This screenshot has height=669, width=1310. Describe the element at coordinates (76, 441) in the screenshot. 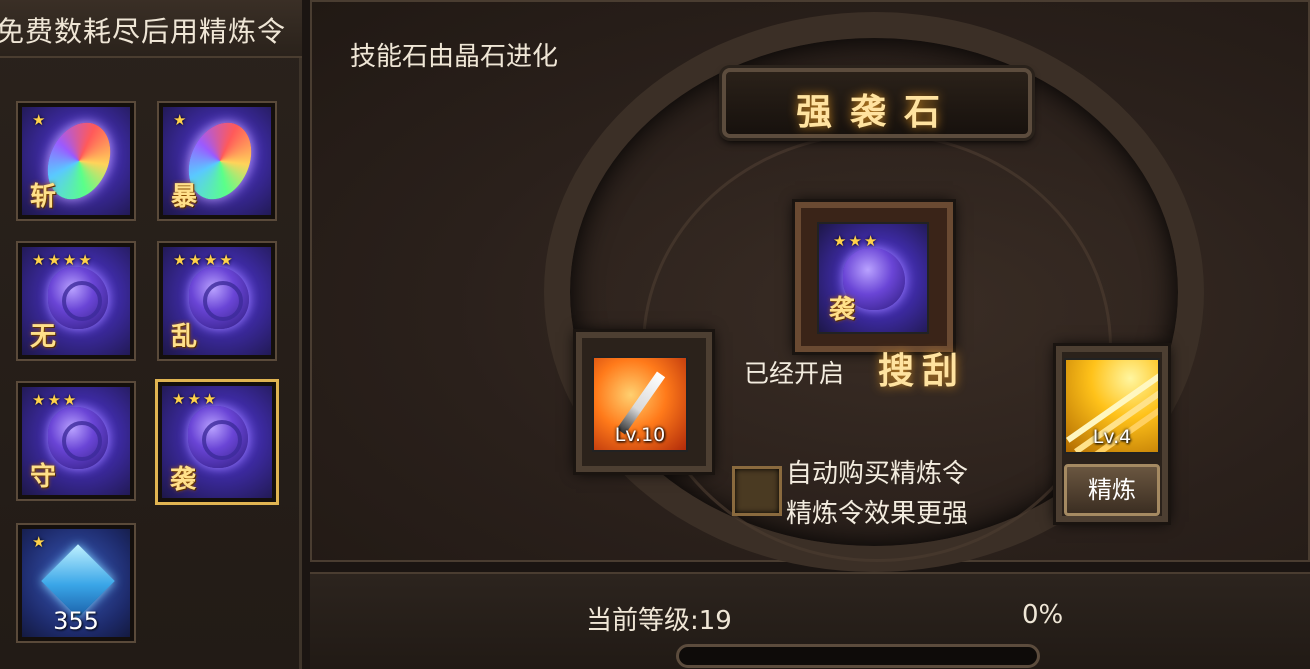

I see `inventory-slot-shou: ★★★ 守` at that location.